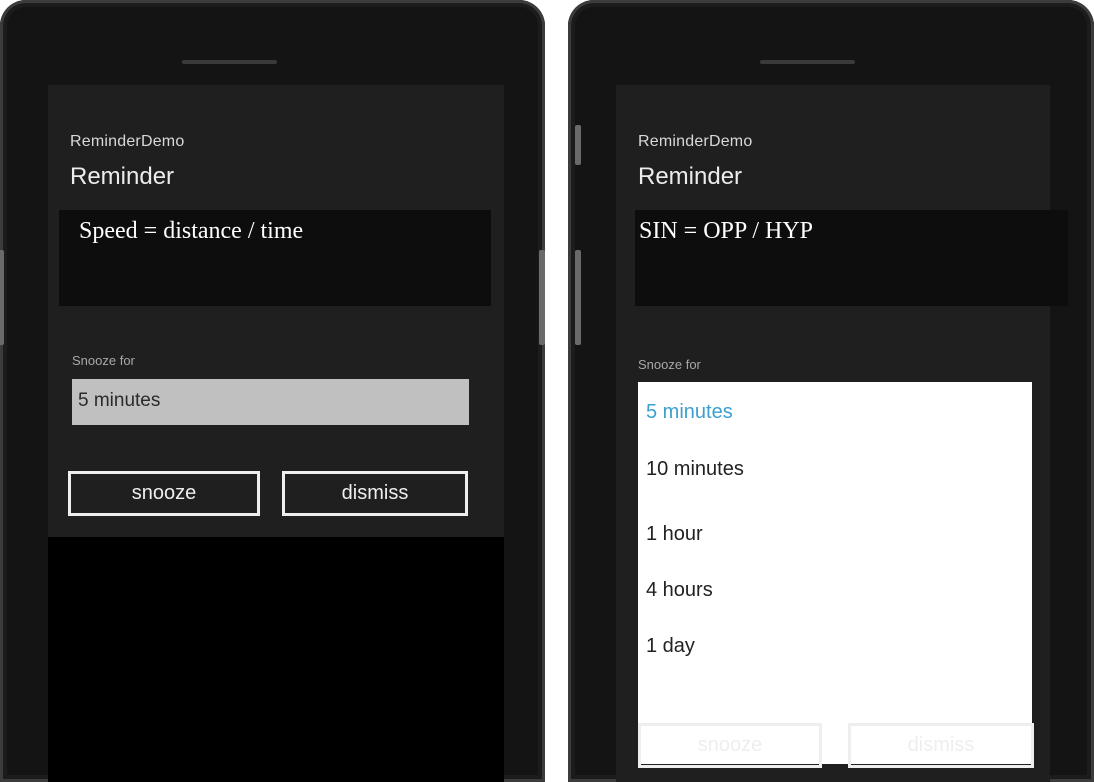 The width and height of the screenshot is (1094, 782). Describe the element at coordinates (275, 258) in the screenshot. I see `reminder-content: Speed = distance / time` at that location.